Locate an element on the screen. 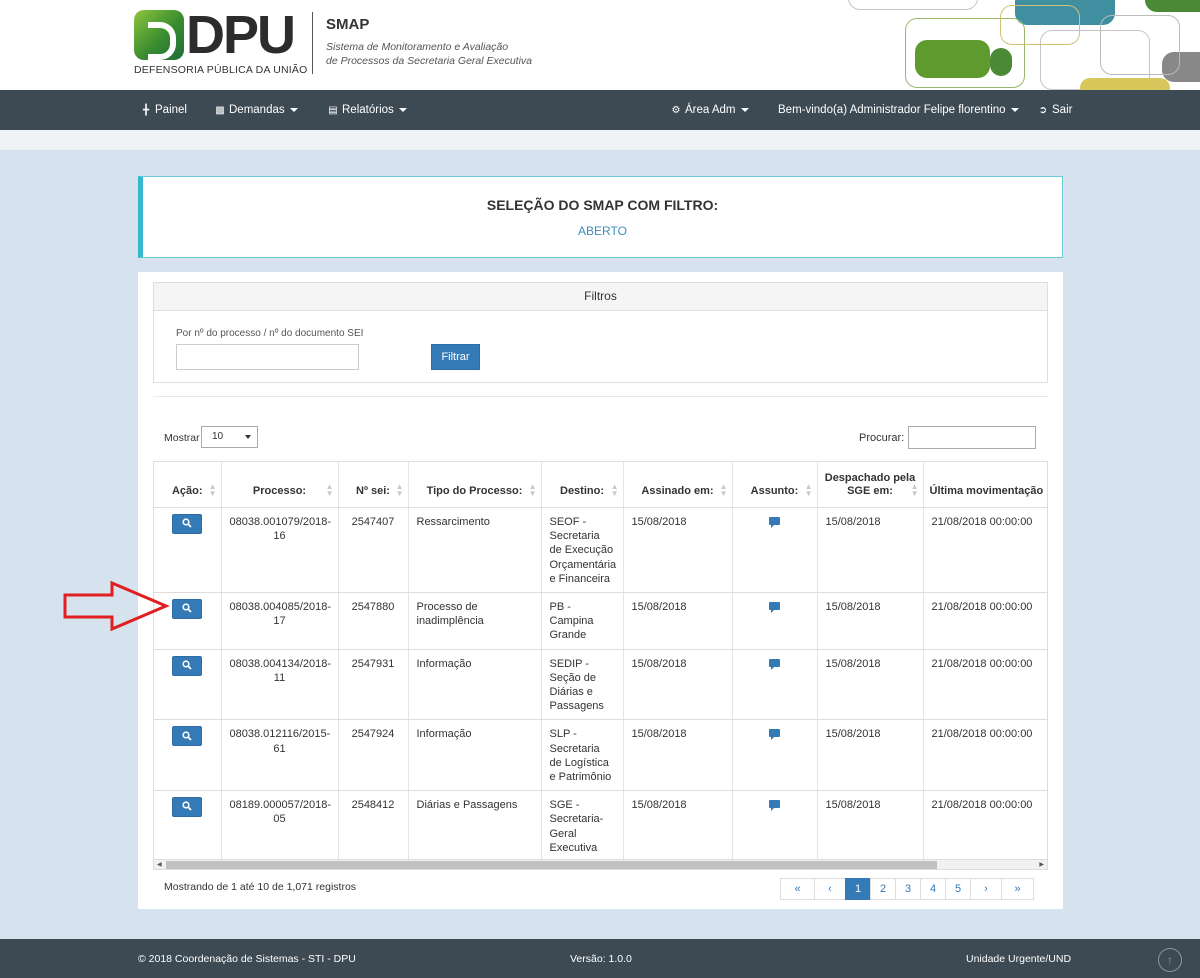 Image resolution: width=1200 pixels, height=978 pixels. footer-unit: Unidade Urgente/UND is located at coordinates (1019, 959).